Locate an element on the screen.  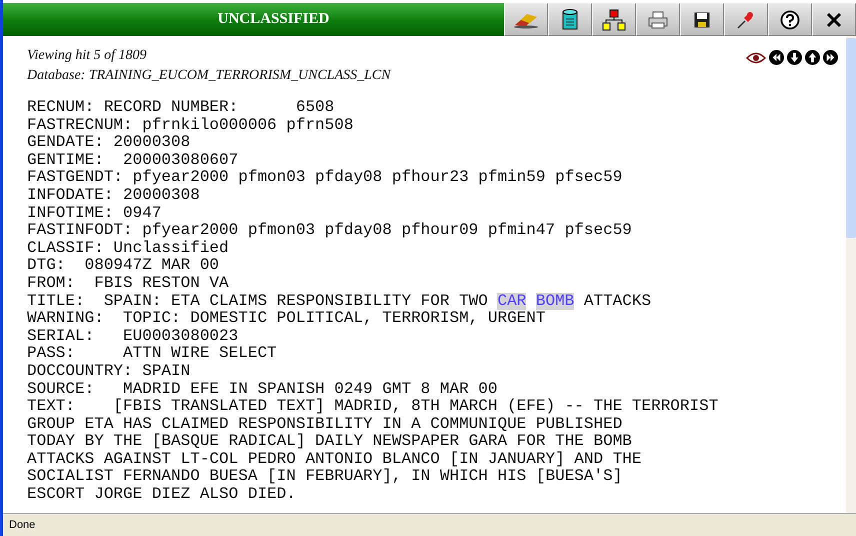
record-line: ESCORT JORGE DIEZ ALSO DIED. is located at coordinates (161, 495).